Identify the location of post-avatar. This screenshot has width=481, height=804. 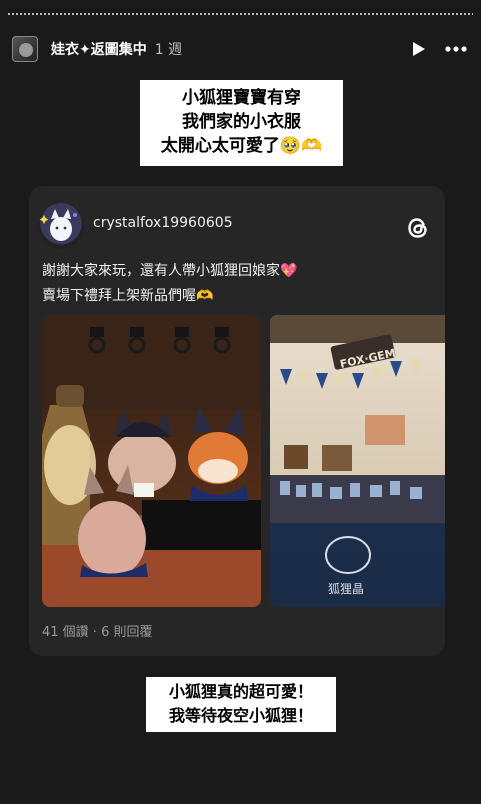
(61, 226).